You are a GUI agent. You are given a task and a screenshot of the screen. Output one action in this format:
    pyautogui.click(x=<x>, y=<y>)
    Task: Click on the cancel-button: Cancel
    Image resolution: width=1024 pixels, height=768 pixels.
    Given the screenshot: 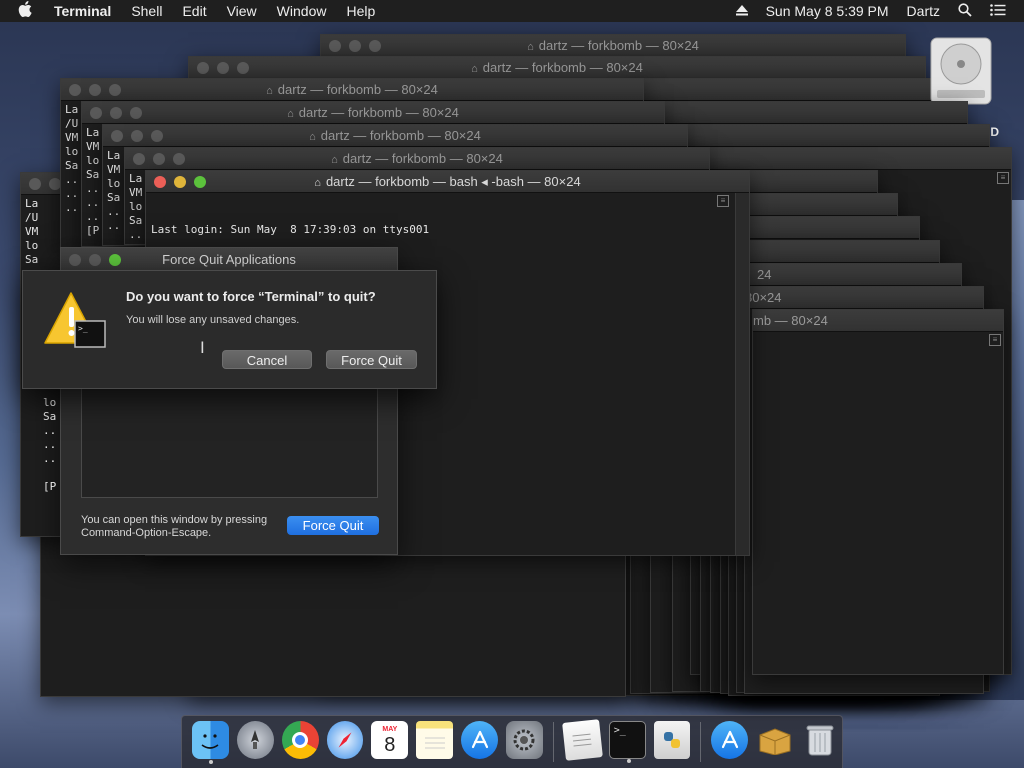 What is the action you would take?
    pyautogui.click(x=267, y=359)
    